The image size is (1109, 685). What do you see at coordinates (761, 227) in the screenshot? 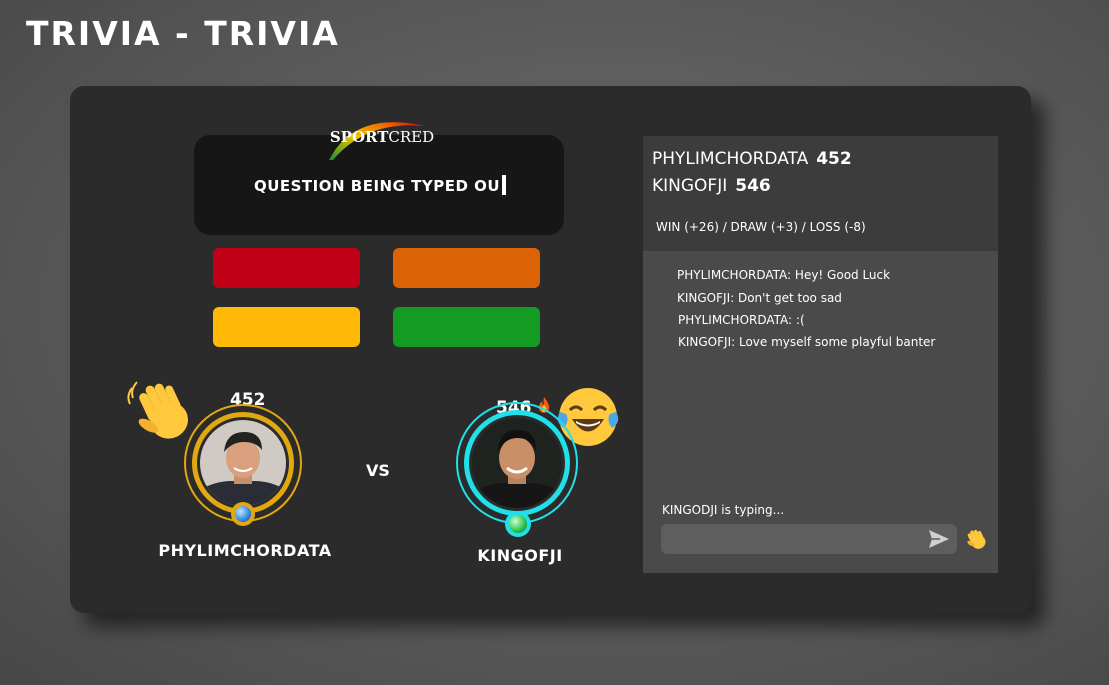
I see `scoring-rules: WIN (+26) / DRAW (+3) / LOSS (-8)` at bounding box center [761, 227].